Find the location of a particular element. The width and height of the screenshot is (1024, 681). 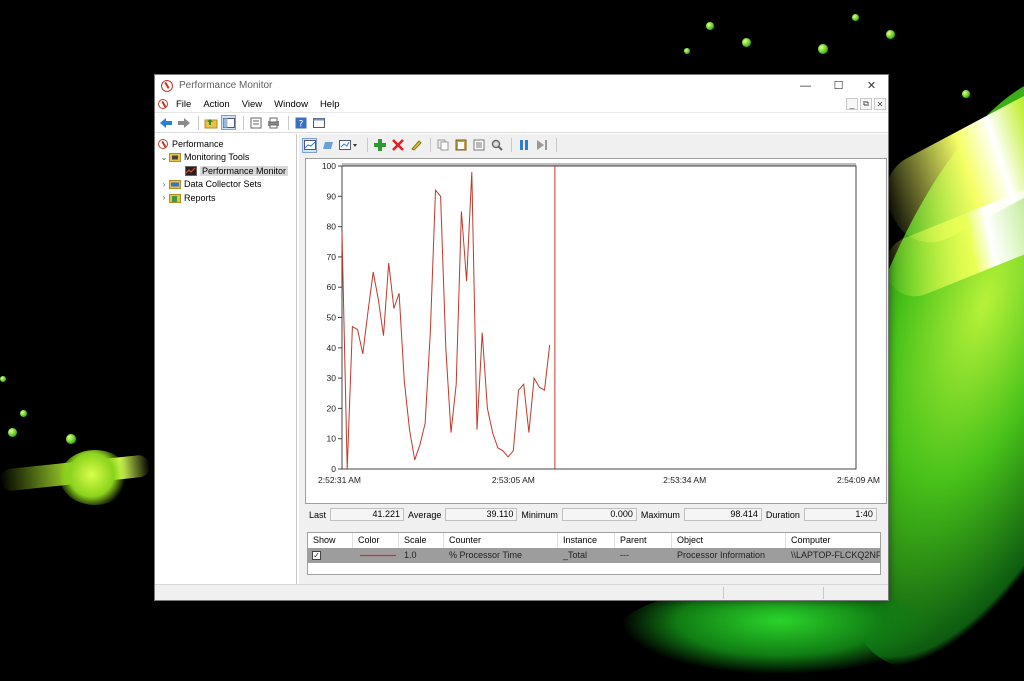

child-minimize-button: _ is located at coordinates (852, 104).